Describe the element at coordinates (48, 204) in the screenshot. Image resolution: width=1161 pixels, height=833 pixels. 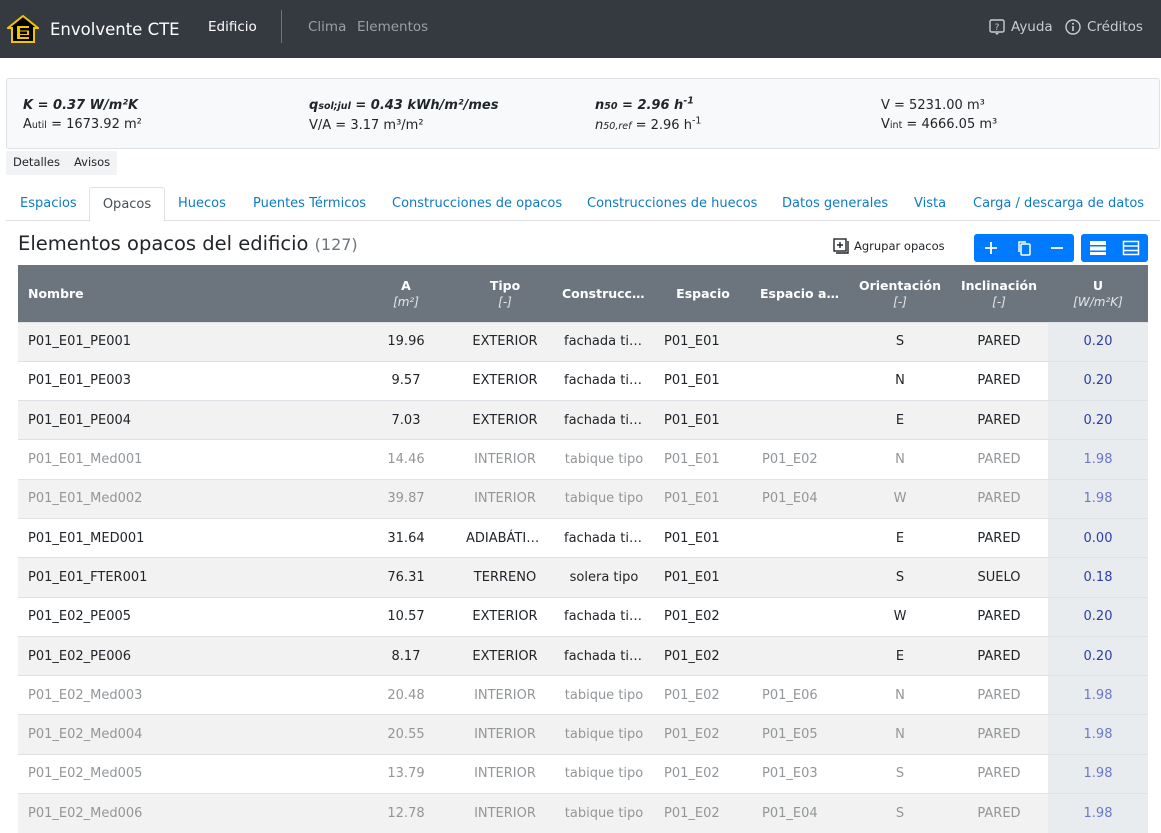
I see `tab-espacios: Espacios` at that location.